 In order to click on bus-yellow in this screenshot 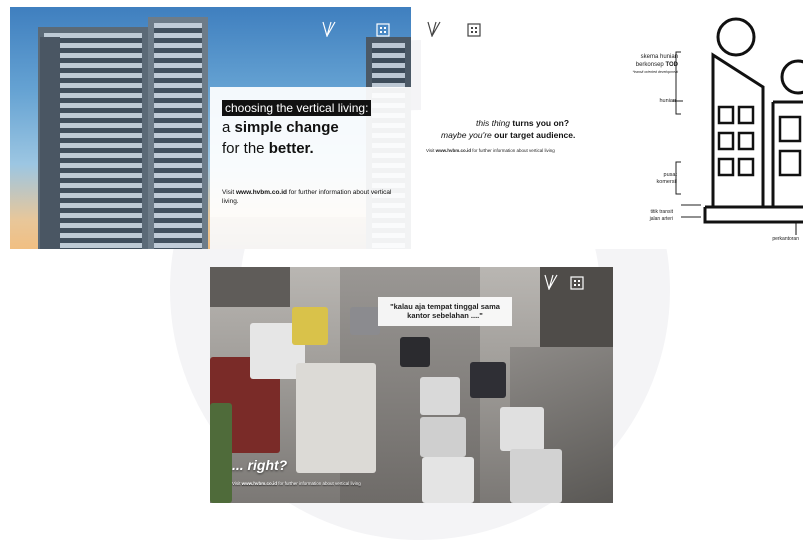, I will do `click(310, 326)`.